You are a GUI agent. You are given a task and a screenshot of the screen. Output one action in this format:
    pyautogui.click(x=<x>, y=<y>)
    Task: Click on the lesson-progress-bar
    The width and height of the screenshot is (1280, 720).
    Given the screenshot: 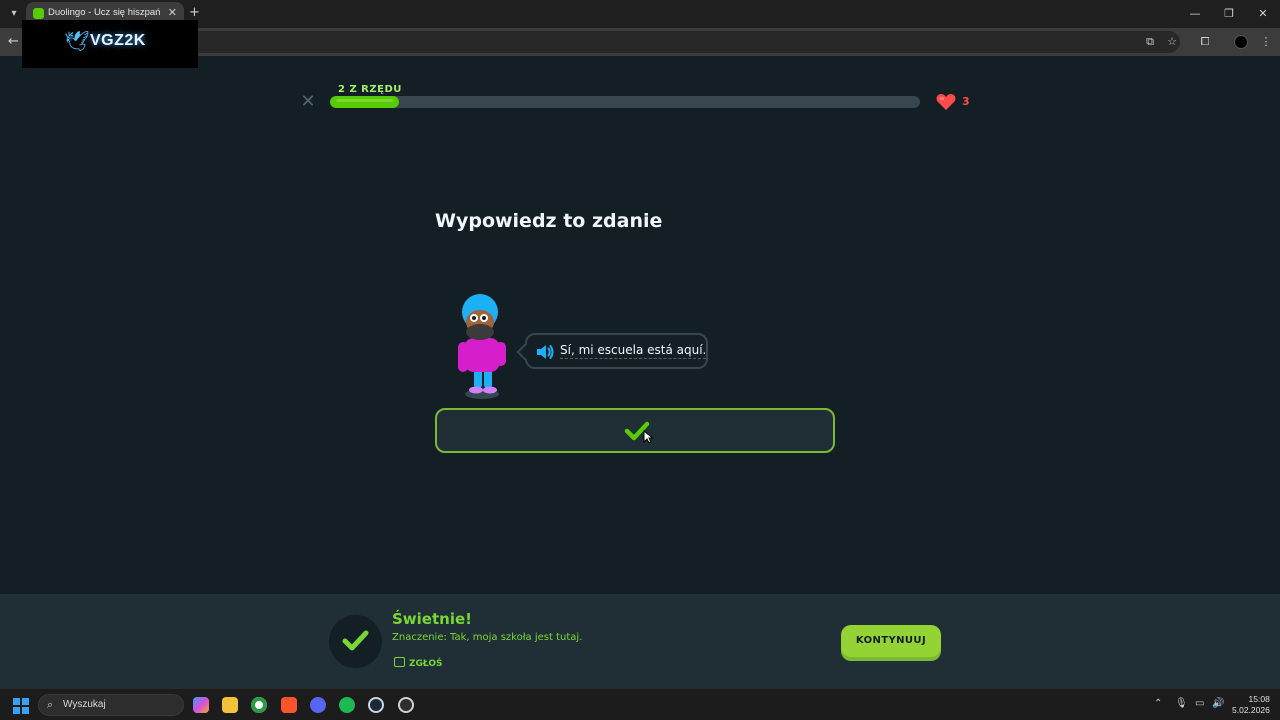 What is the action you would take?
    pyautogui.click(x=625, y=102)
    